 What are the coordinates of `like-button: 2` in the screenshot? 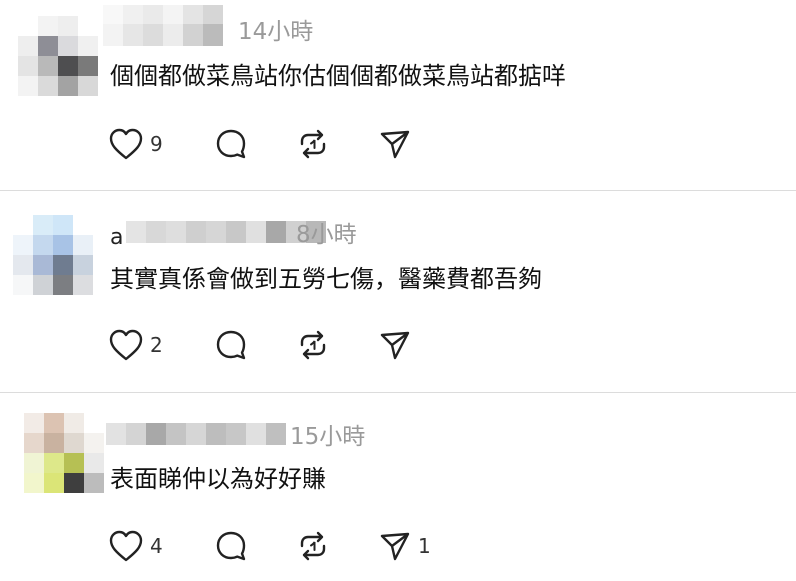 It's located at (135, 345).